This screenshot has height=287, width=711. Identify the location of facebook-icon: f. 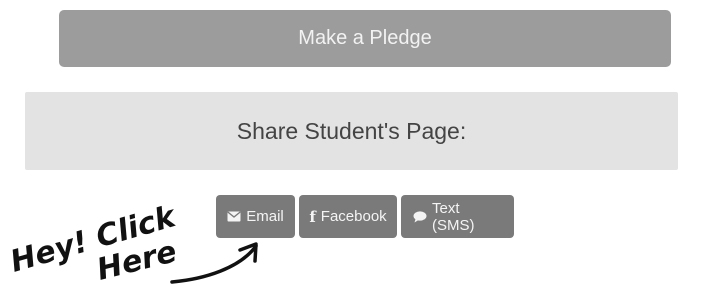
(312, 216).